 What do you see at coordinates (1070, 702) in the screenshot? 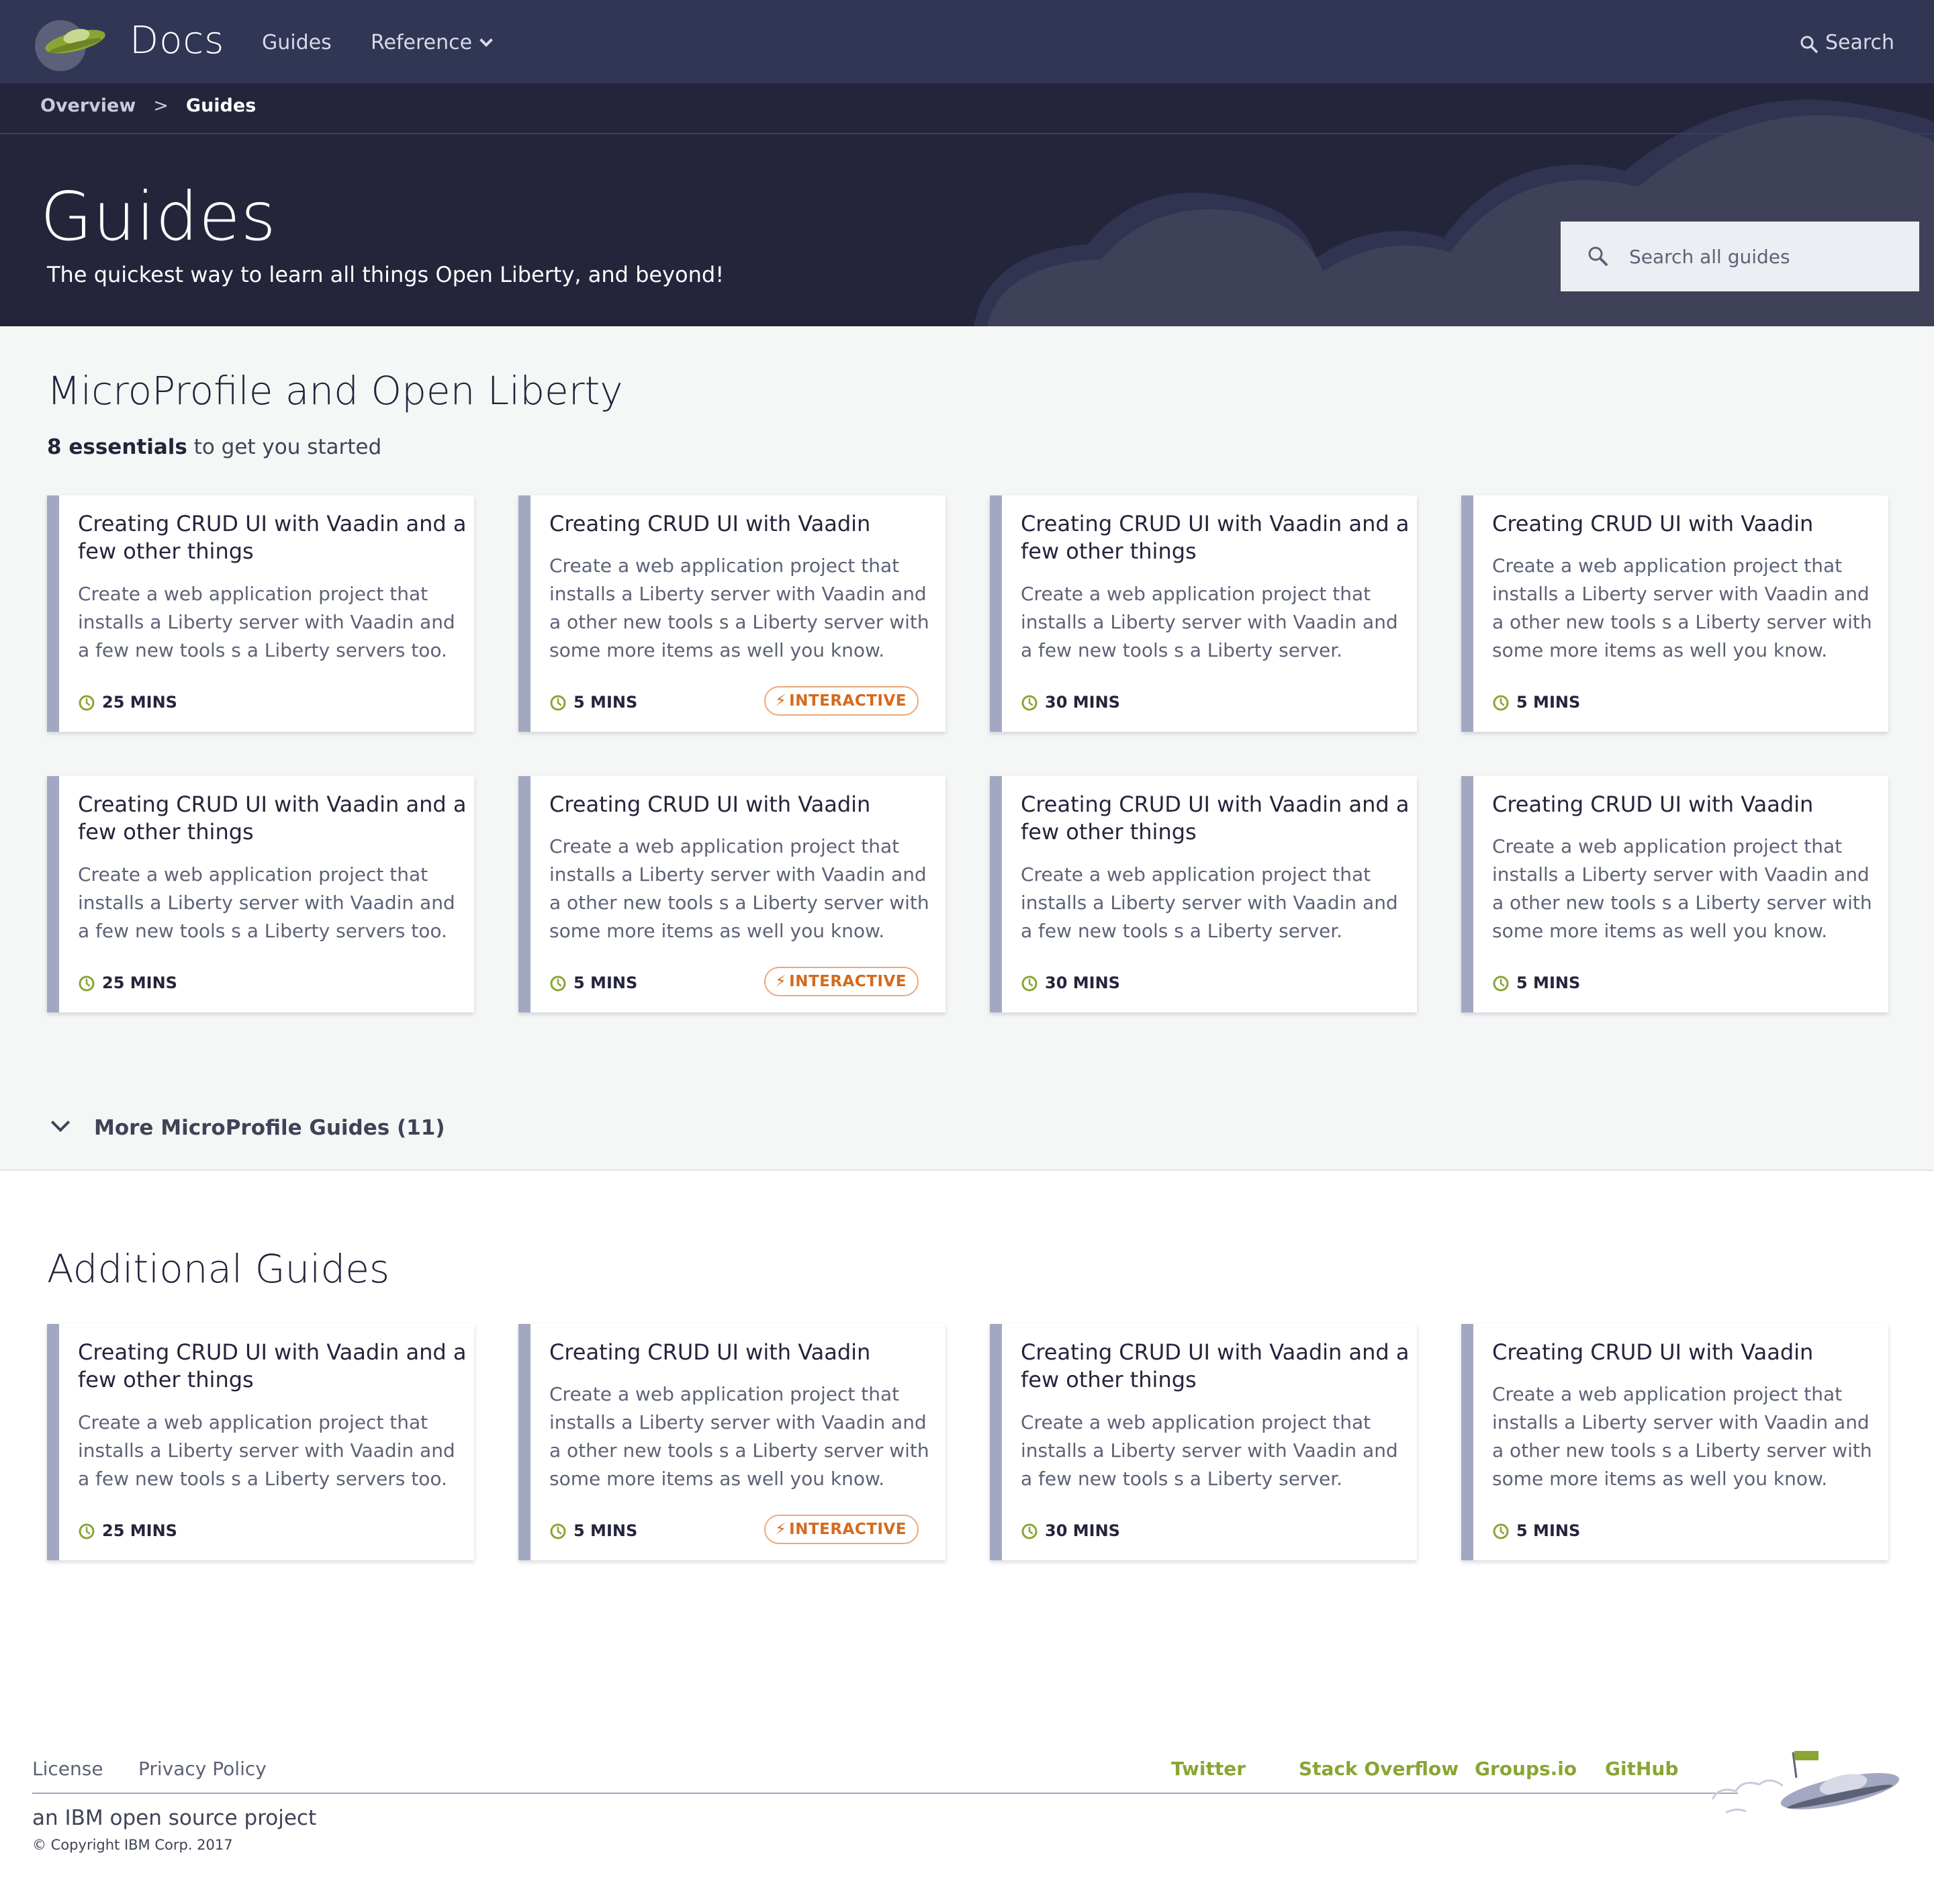
I see `guide-card-duration: 30 MINS` at bounding box center [1070, 702].